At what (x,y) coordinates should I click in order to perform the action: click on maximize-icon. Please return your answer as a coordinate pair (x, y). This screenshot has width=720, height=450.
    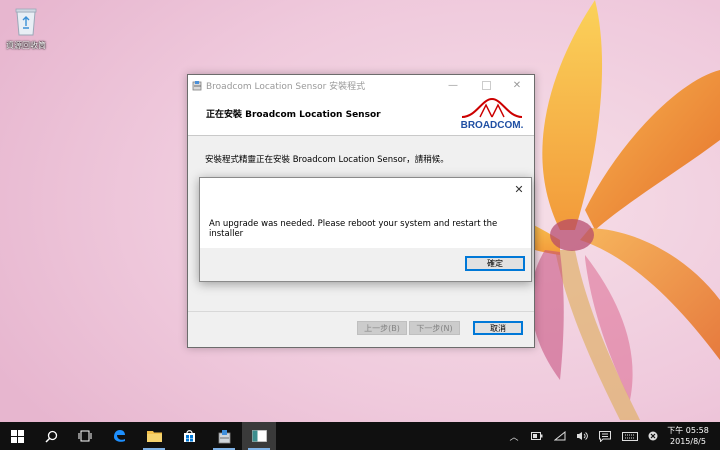
    Looking at the image, I should click on (486, 85).